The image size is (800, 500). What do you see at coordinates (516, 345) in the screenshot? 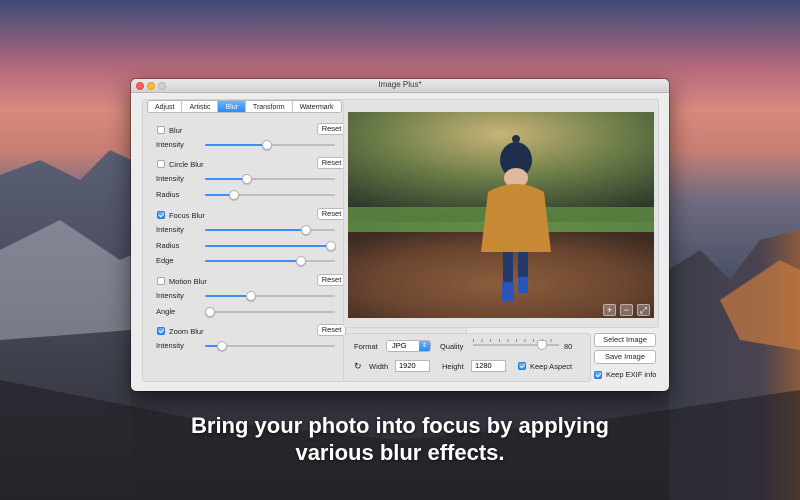
I see `quality-slider` at bounding box center [516, 345].